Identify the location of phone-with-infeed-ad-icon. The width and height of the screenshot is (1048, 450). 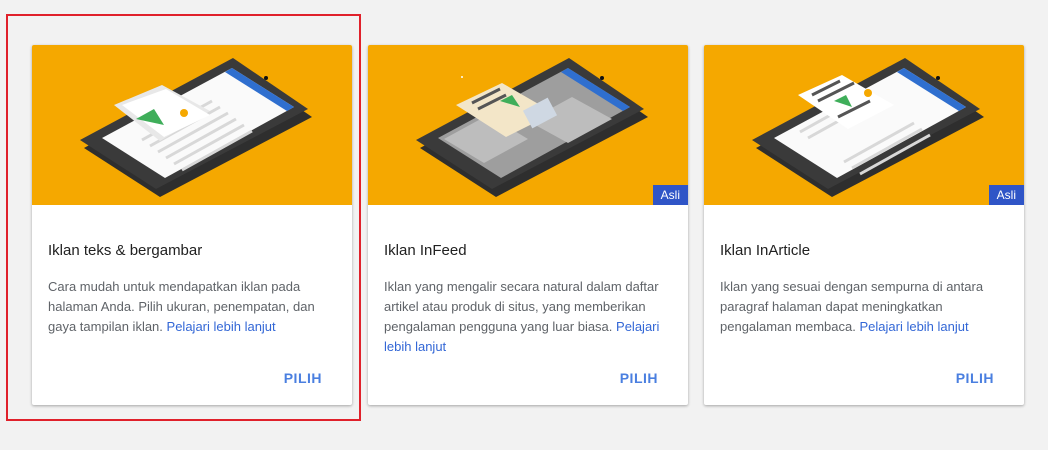
(532, 127).